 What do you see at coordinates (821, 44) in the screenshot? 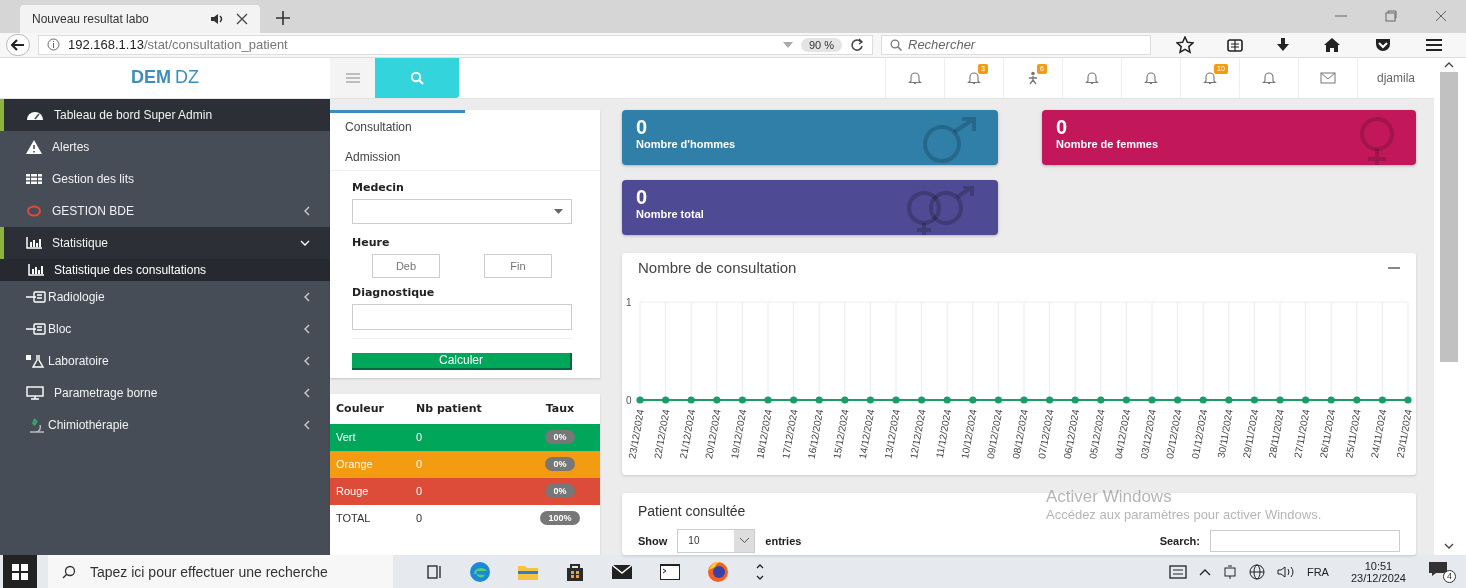
I see `zoom-level: 90 %` at bounding box center [821, 44].